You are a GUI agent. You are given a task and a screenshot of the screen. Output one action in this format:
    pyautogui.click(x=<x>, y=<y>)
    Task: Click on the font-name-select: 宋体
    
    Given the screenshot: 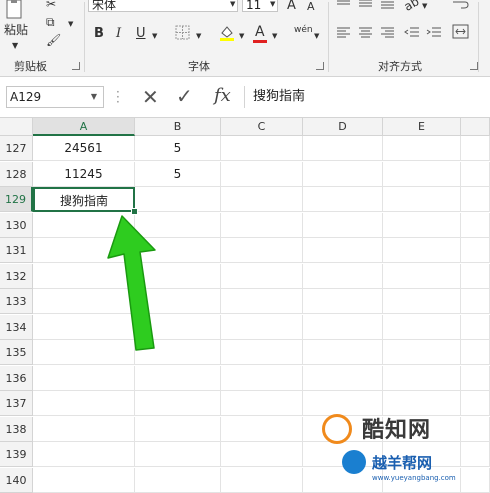 What is the action you would take?
    pyautogui.click(x=163, y=6)
    